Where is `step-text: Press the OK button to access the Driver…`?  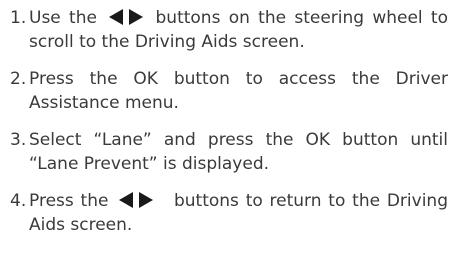 step-text: Press the OK button to access the Driver… is located at coordinates (238, 91).